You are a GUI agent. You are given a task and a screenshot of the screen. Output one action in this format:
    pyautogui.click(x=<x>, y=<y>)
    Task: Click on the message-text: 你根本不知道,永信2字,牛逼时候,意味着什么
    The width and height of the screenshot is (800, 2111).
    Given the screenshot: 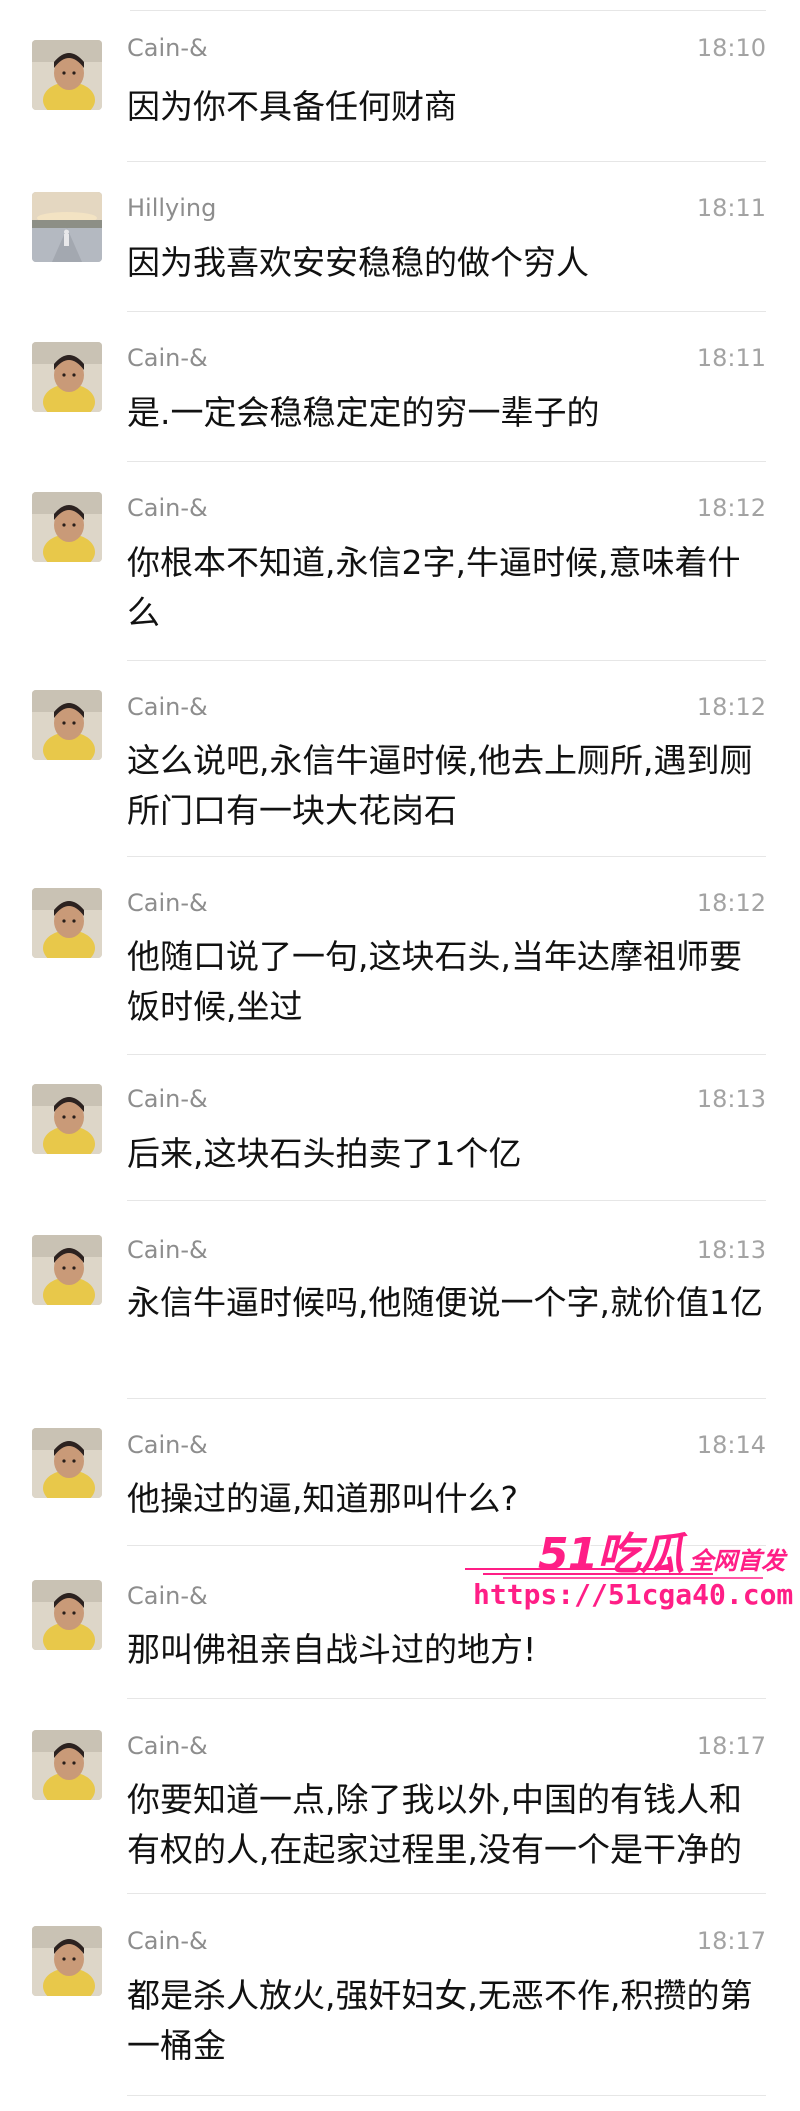 What is the action you would take?
    pyautogui.click(x=434, y=587)
    